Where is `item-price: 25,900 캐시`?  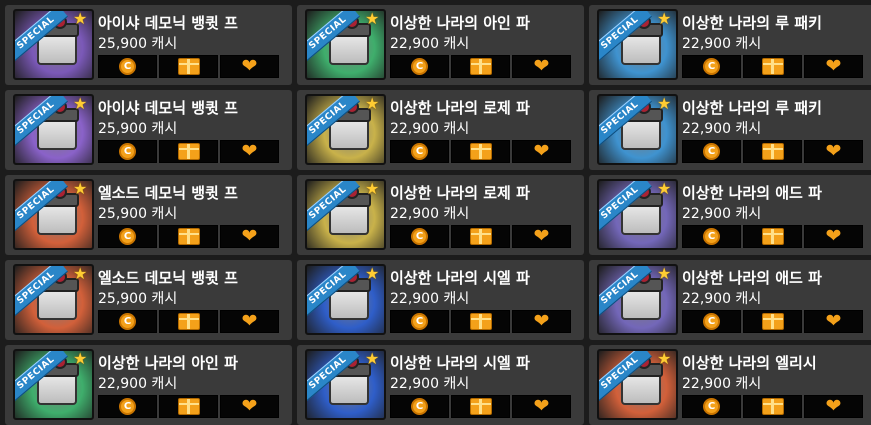 item-price: 25,900 캐시 is located at coordinates (138, 214).